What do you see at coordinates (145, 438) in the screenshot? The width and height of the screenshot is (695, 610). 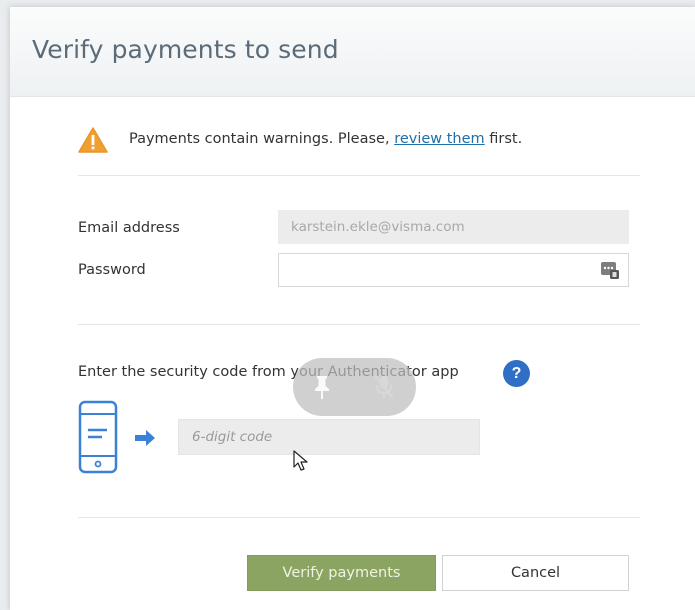 I see `arrow-right-icon` at bounding box center [145, 438].